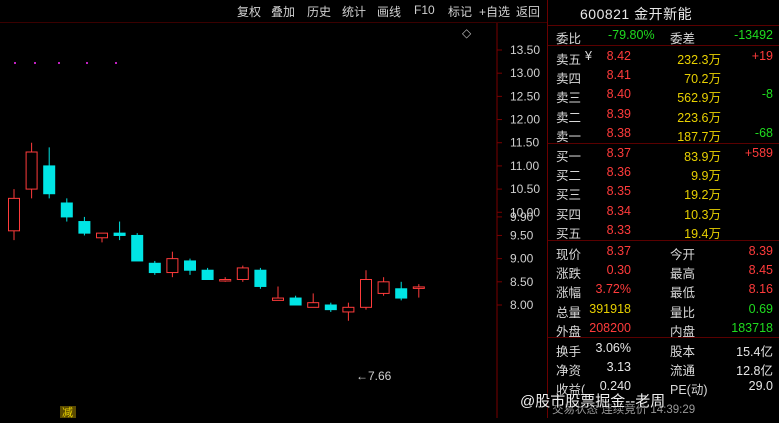 Image resolution: width=779 pixels, height=423 pixels. I want to click on stat-row: 涨幅 3.72% 最低 8.16, so click(663, 290).